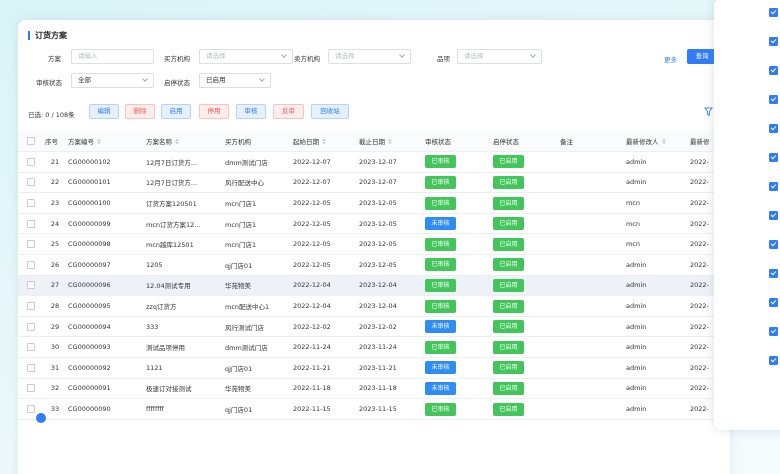  What do you see at coordinates (104, 306) in the screenshot?
I see `cell-code: CG00000095` at bounding box center [104, 306].